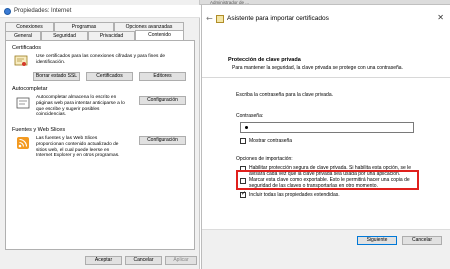 The height and width of the screenshot is (269, 450). What do you see at coordinates (100, 11) in the screenshot?
I see `title-bar: Propiedades: Internet` at bounding box center [100, 11].